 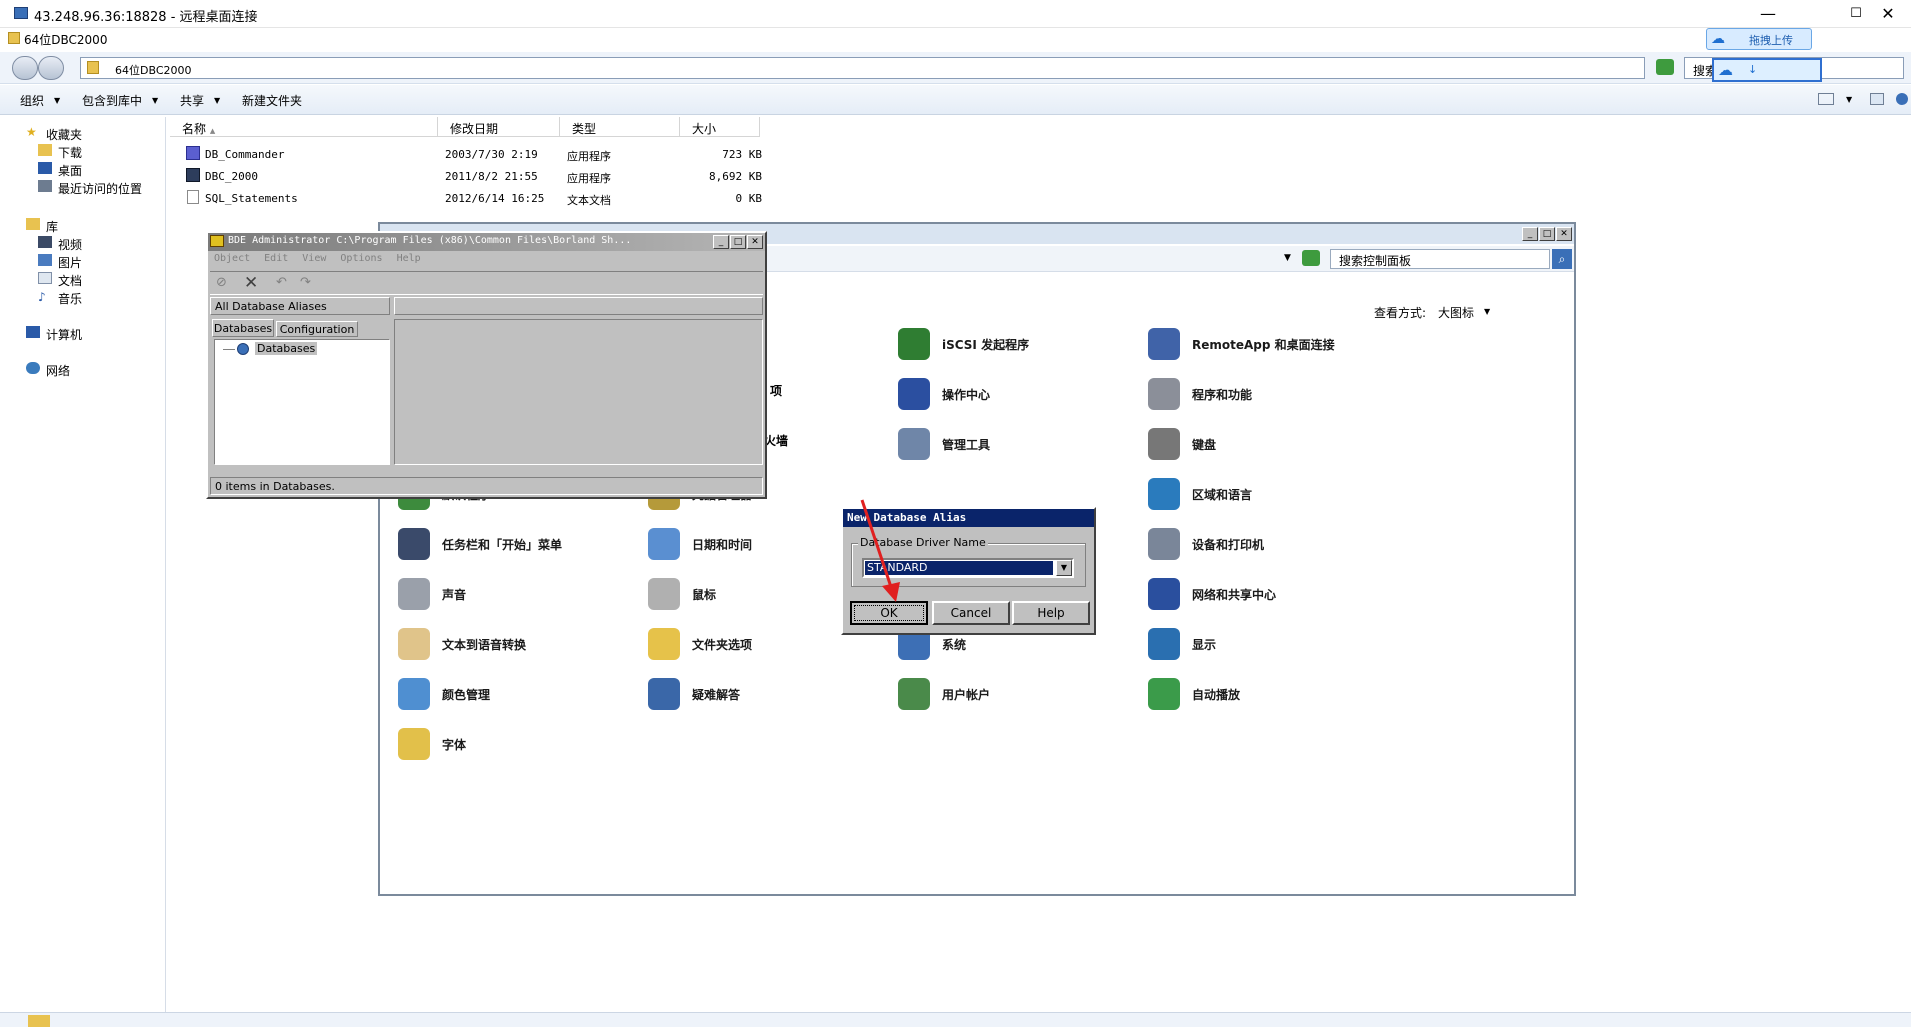 What do you see at coordinates (317, 329) in the screenshot?
I see `tab-configuration: Configuration` at bounding box center [317, 329].